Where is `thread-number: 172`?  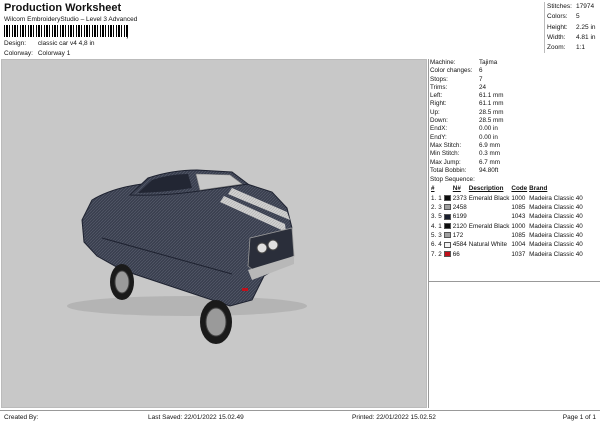 thread-number: 172 is located at coordinates (458, 235).